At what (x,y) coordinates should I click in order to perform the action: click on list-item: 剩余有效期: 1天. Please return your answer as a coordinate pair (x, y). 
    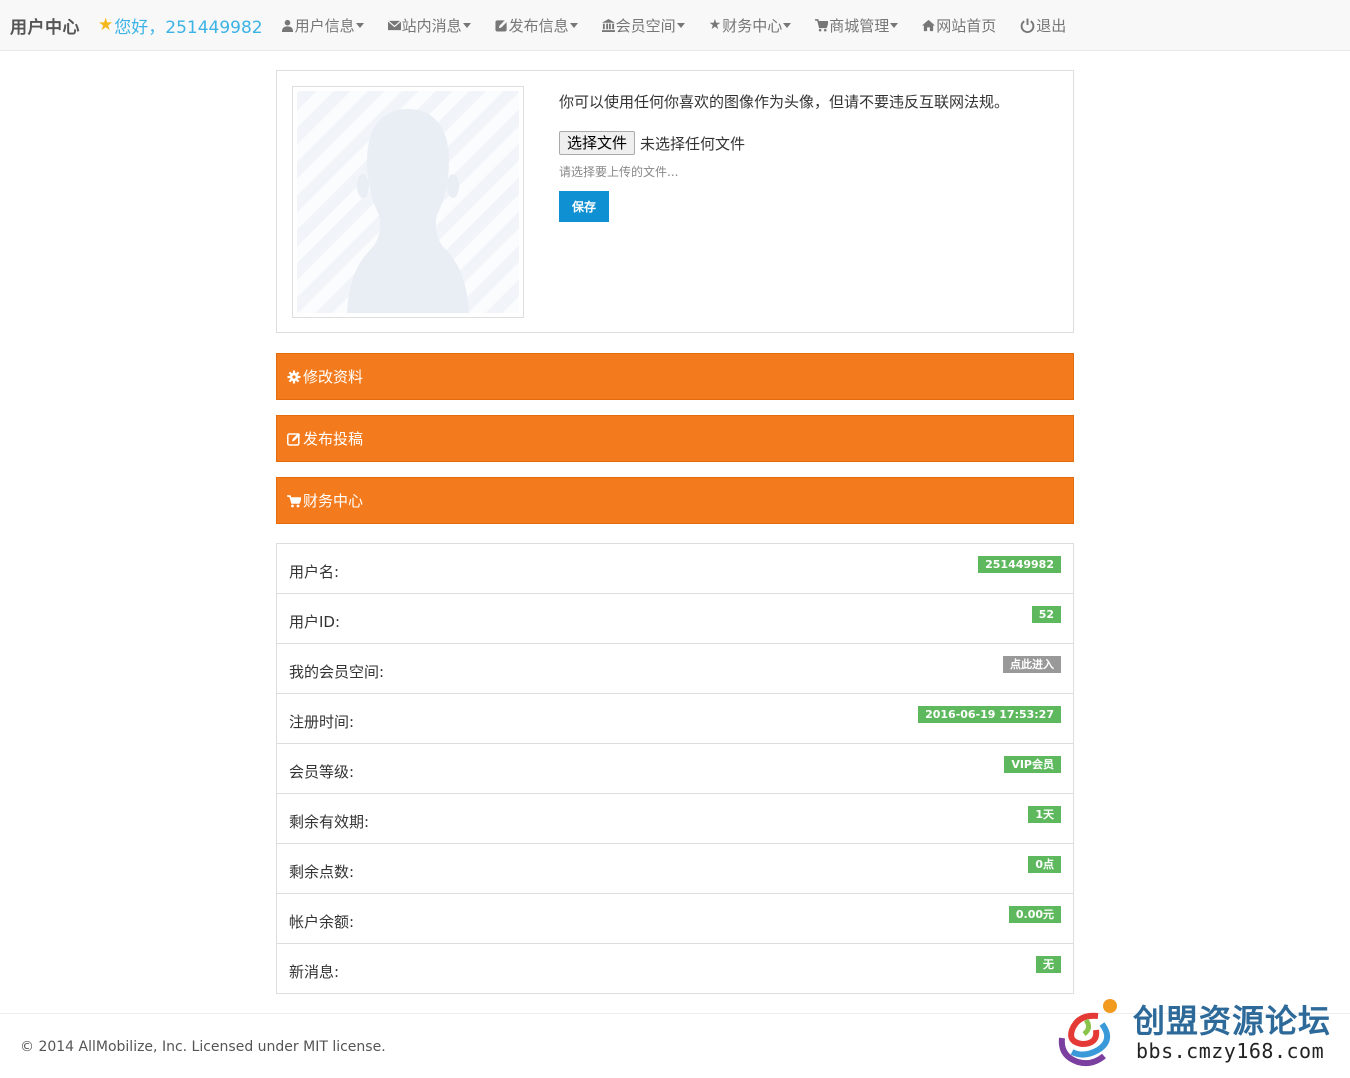
    Looking at the image, I should click on (675, 819).